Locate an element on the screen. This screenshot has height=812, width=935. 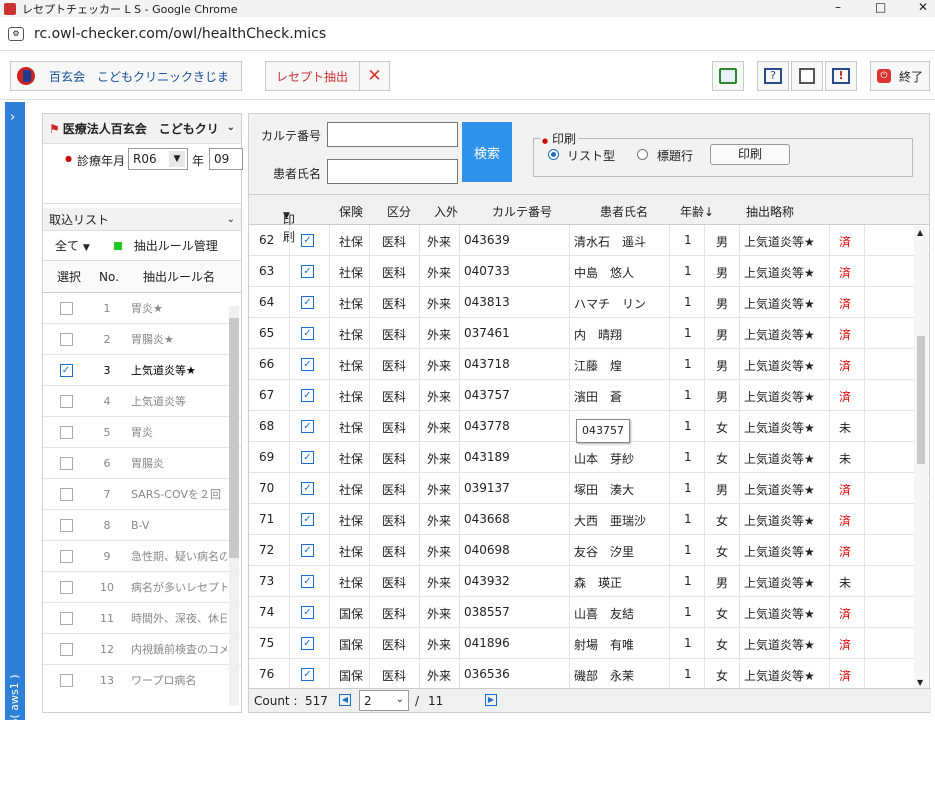
grid-scroll-thumb is located at coordinates (921, 400).